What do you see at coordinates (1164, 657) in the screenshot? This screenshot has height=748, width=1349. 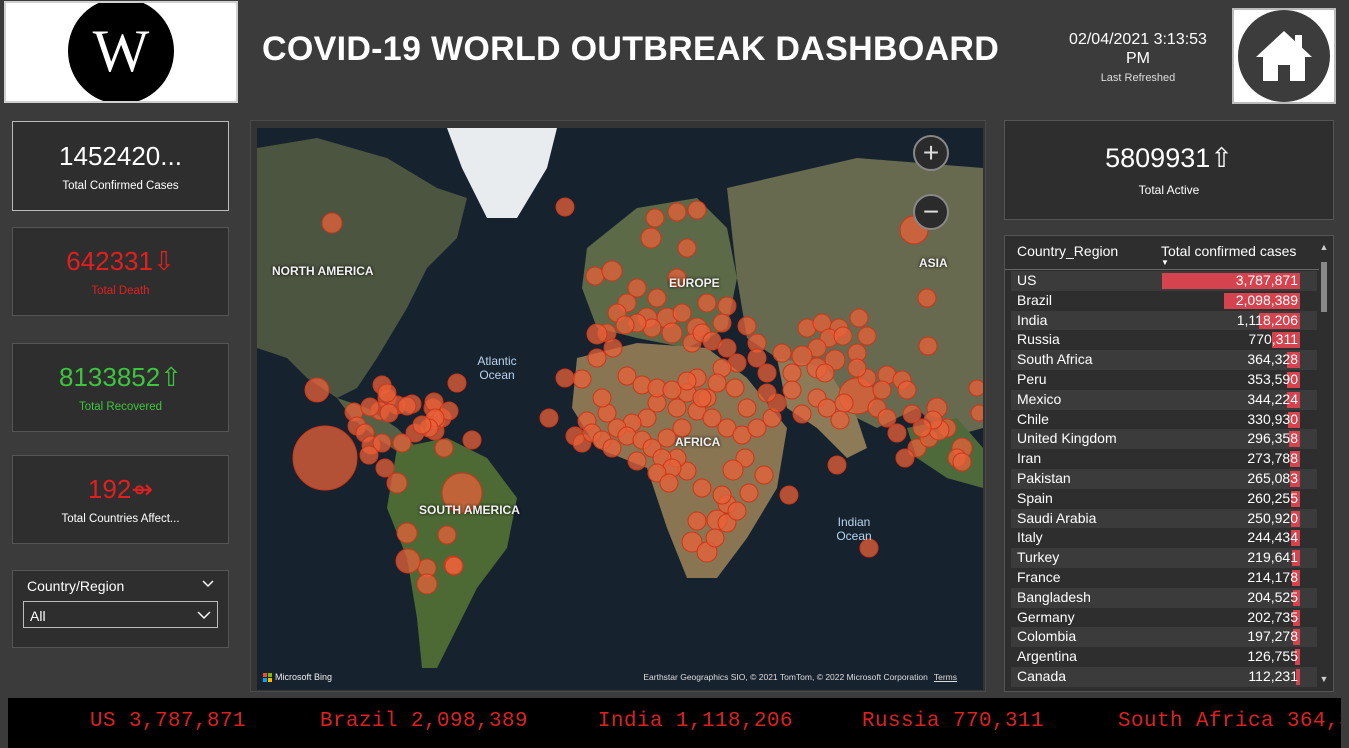 I see `table-row: Argentina 126,755` at bounding box center [1164, 657].